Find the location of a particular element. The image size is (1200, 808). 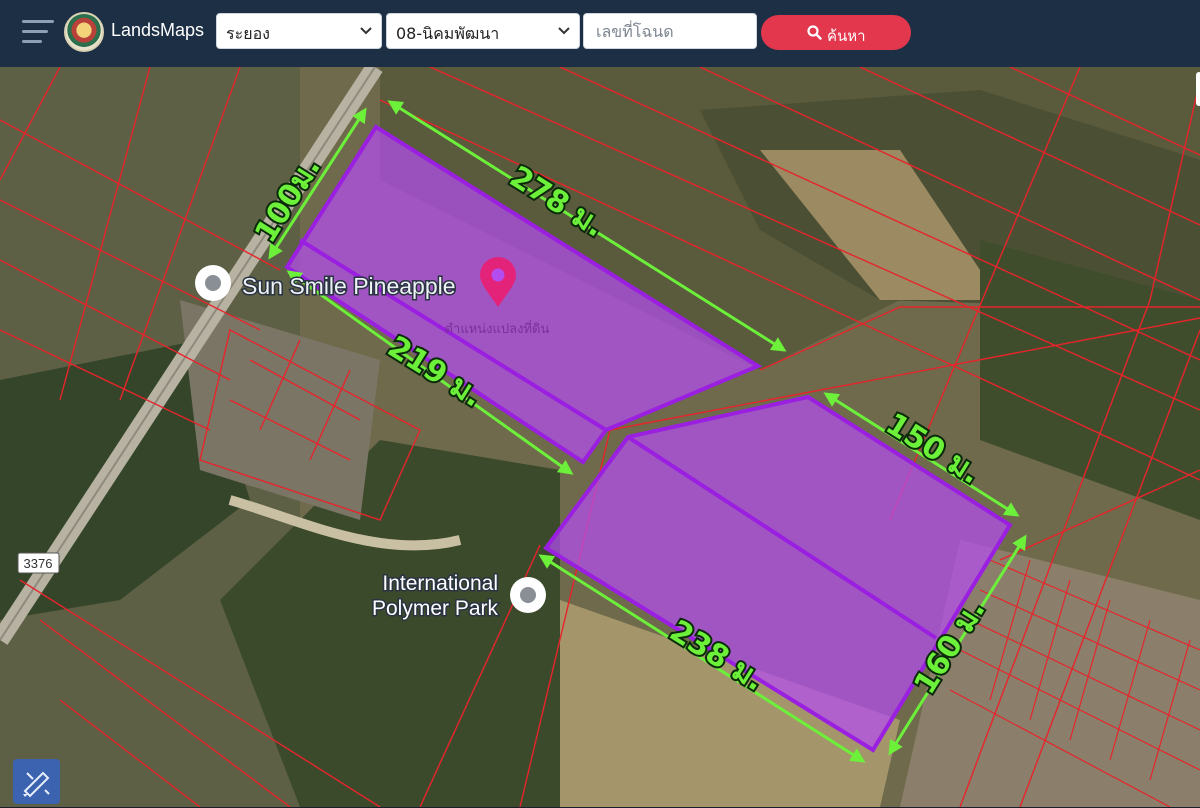

measure-tool-button is located at coordinates (36, 781).